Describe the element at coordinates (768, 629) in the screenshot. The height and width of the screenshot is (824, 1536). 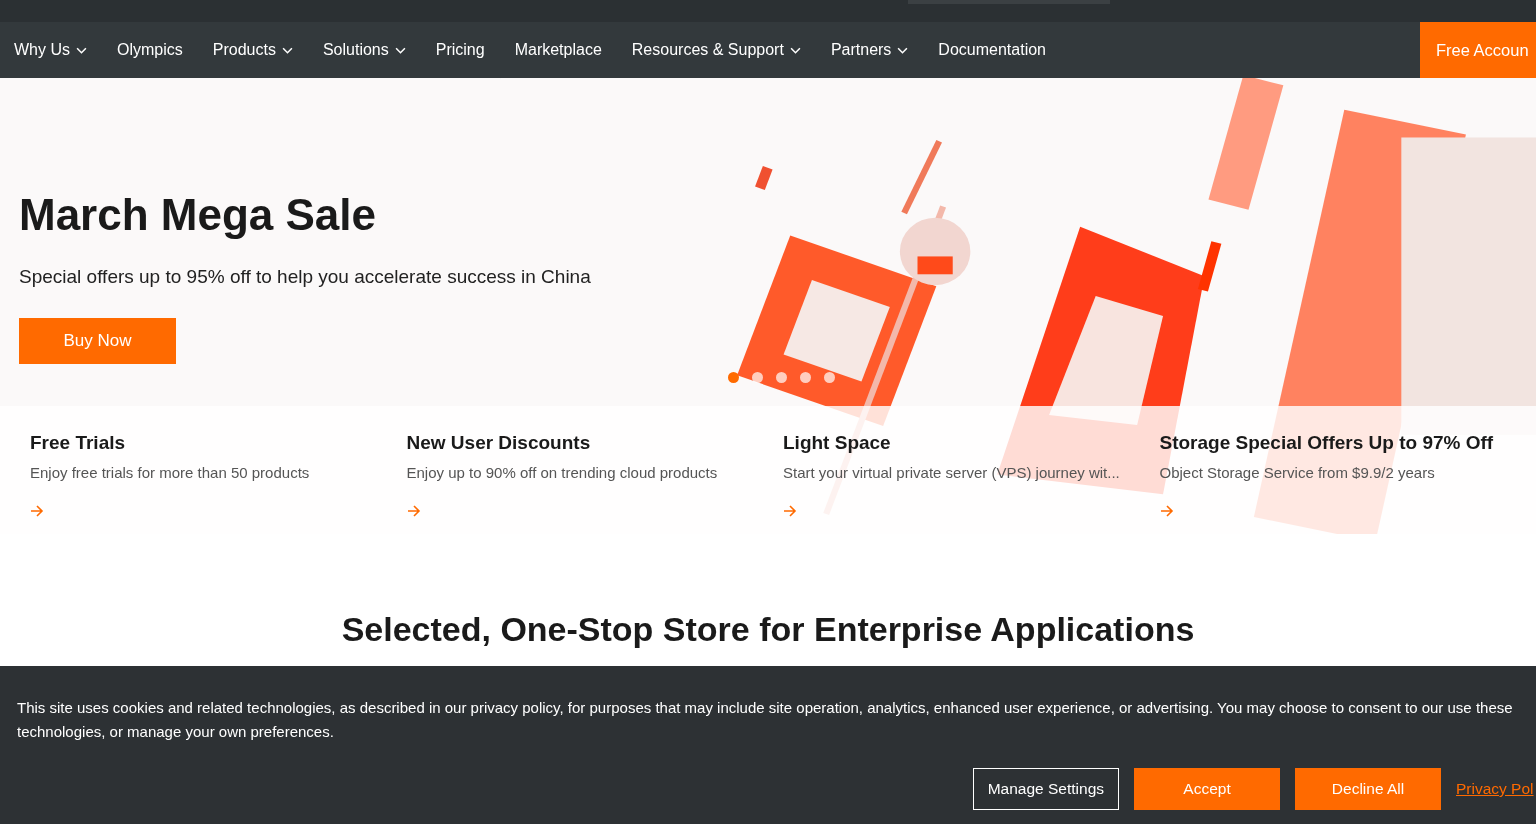
I see `section-heading: Selected, One-Stop Store for Enterprise Applications` at that location.